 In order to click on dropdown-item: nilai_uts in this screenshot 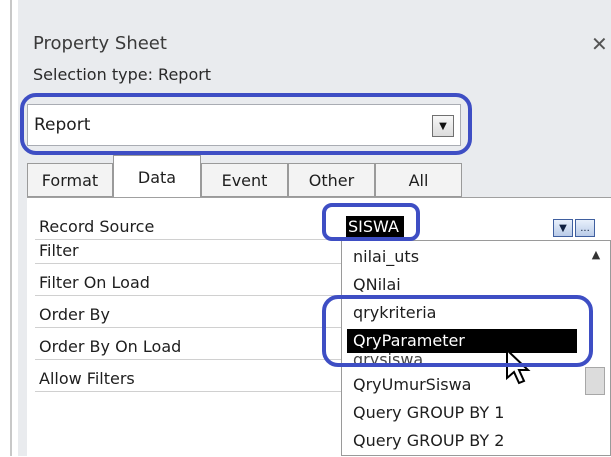, I will do `click(462, 257)`.